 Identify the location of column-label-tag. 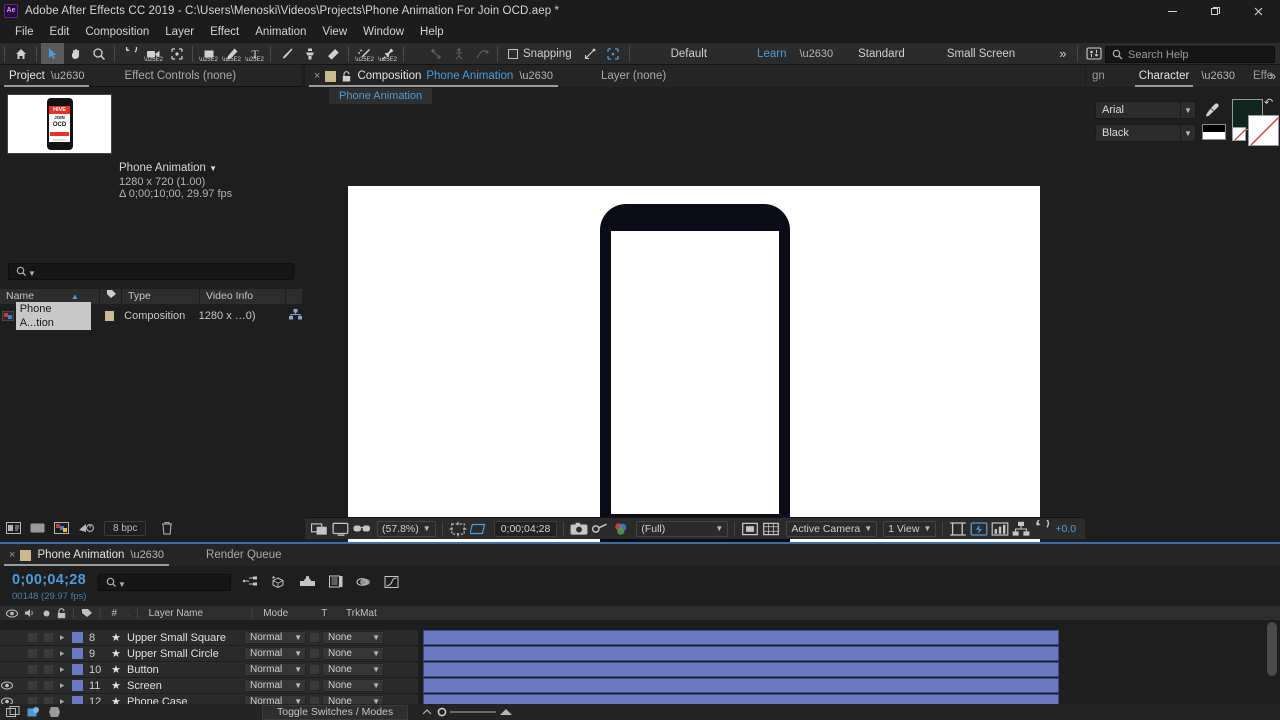
(111, 296).